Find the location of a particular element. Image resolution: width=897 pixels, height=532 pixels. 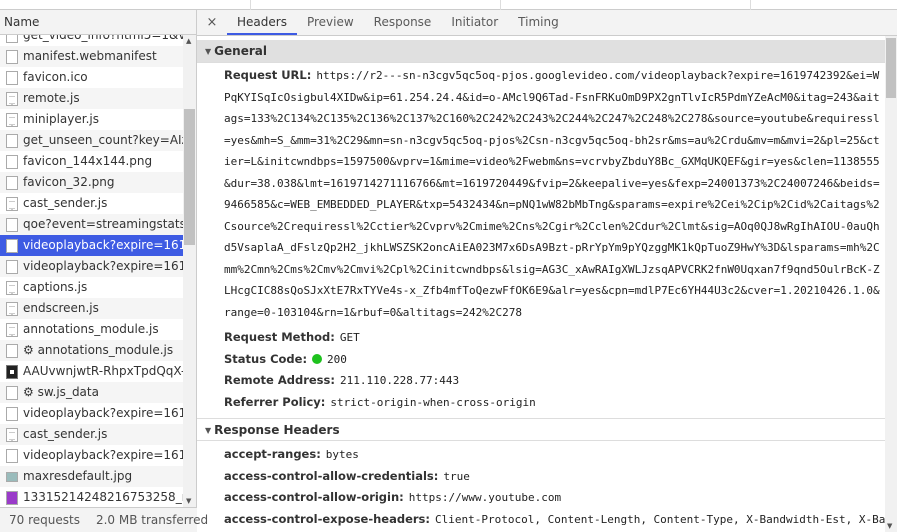

request-row: remote.js is located at coordinates (91, 98).